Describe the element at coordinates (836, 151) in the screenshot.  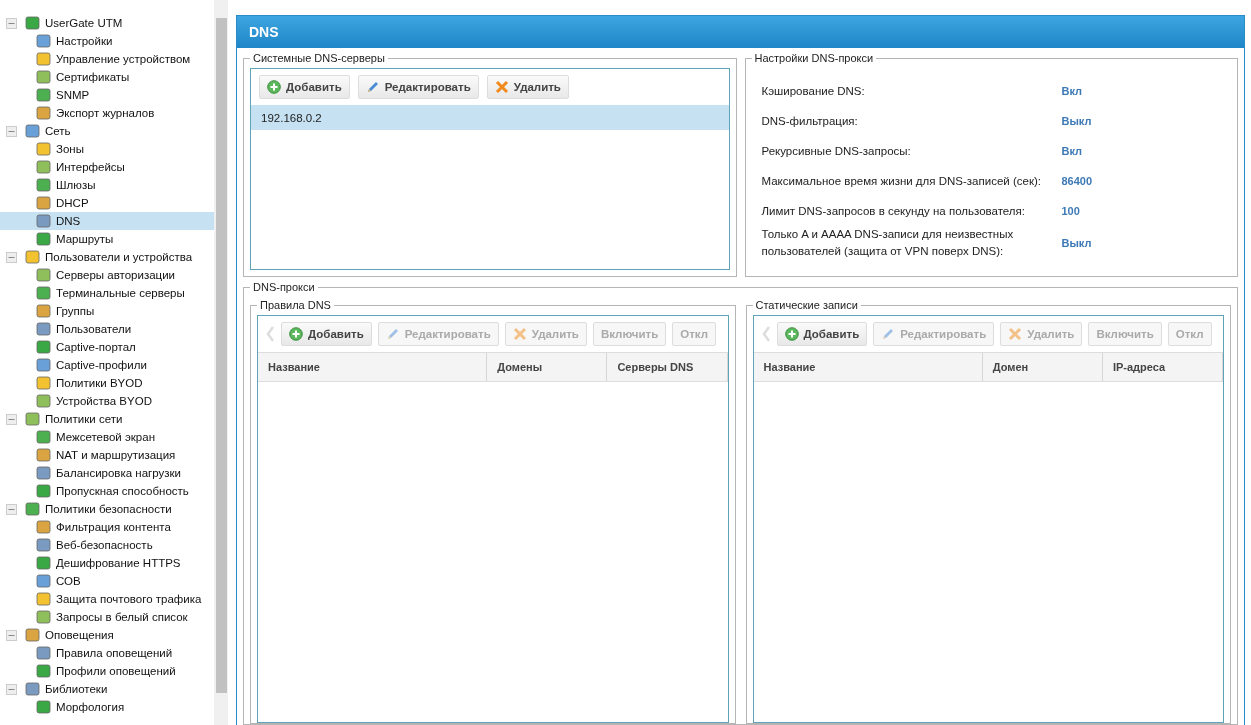
I see `setting-label: Рекурсивные DNS-запросы:` at that location.